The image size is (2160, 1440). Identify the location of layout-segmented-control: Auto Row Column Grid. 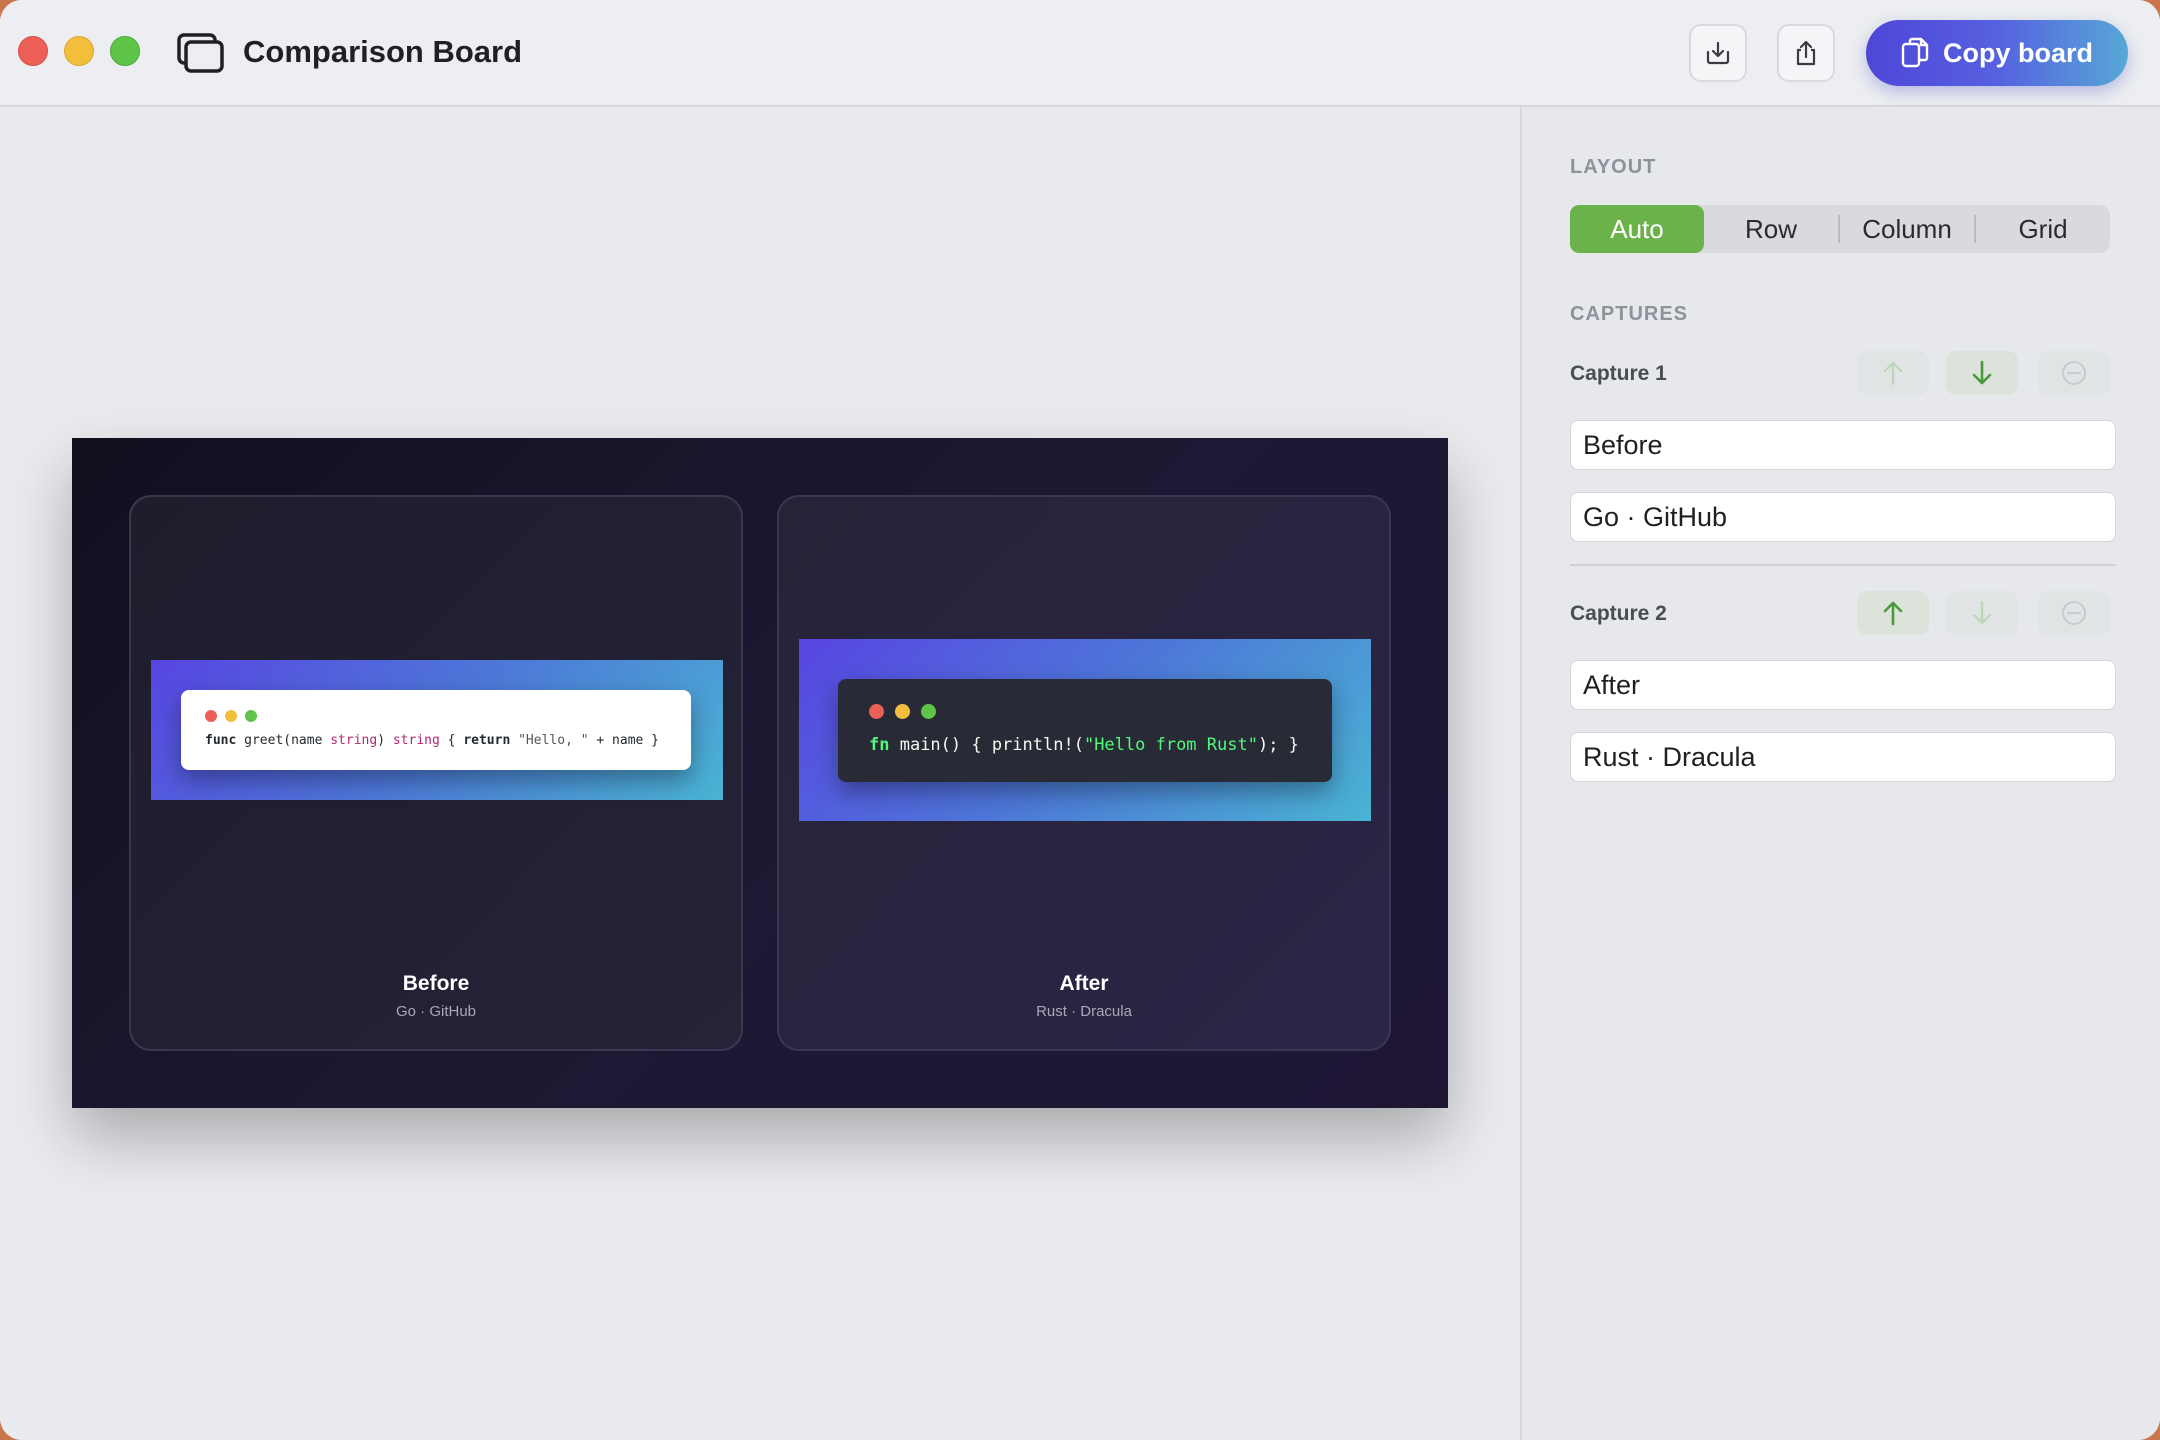
(1840, 229).